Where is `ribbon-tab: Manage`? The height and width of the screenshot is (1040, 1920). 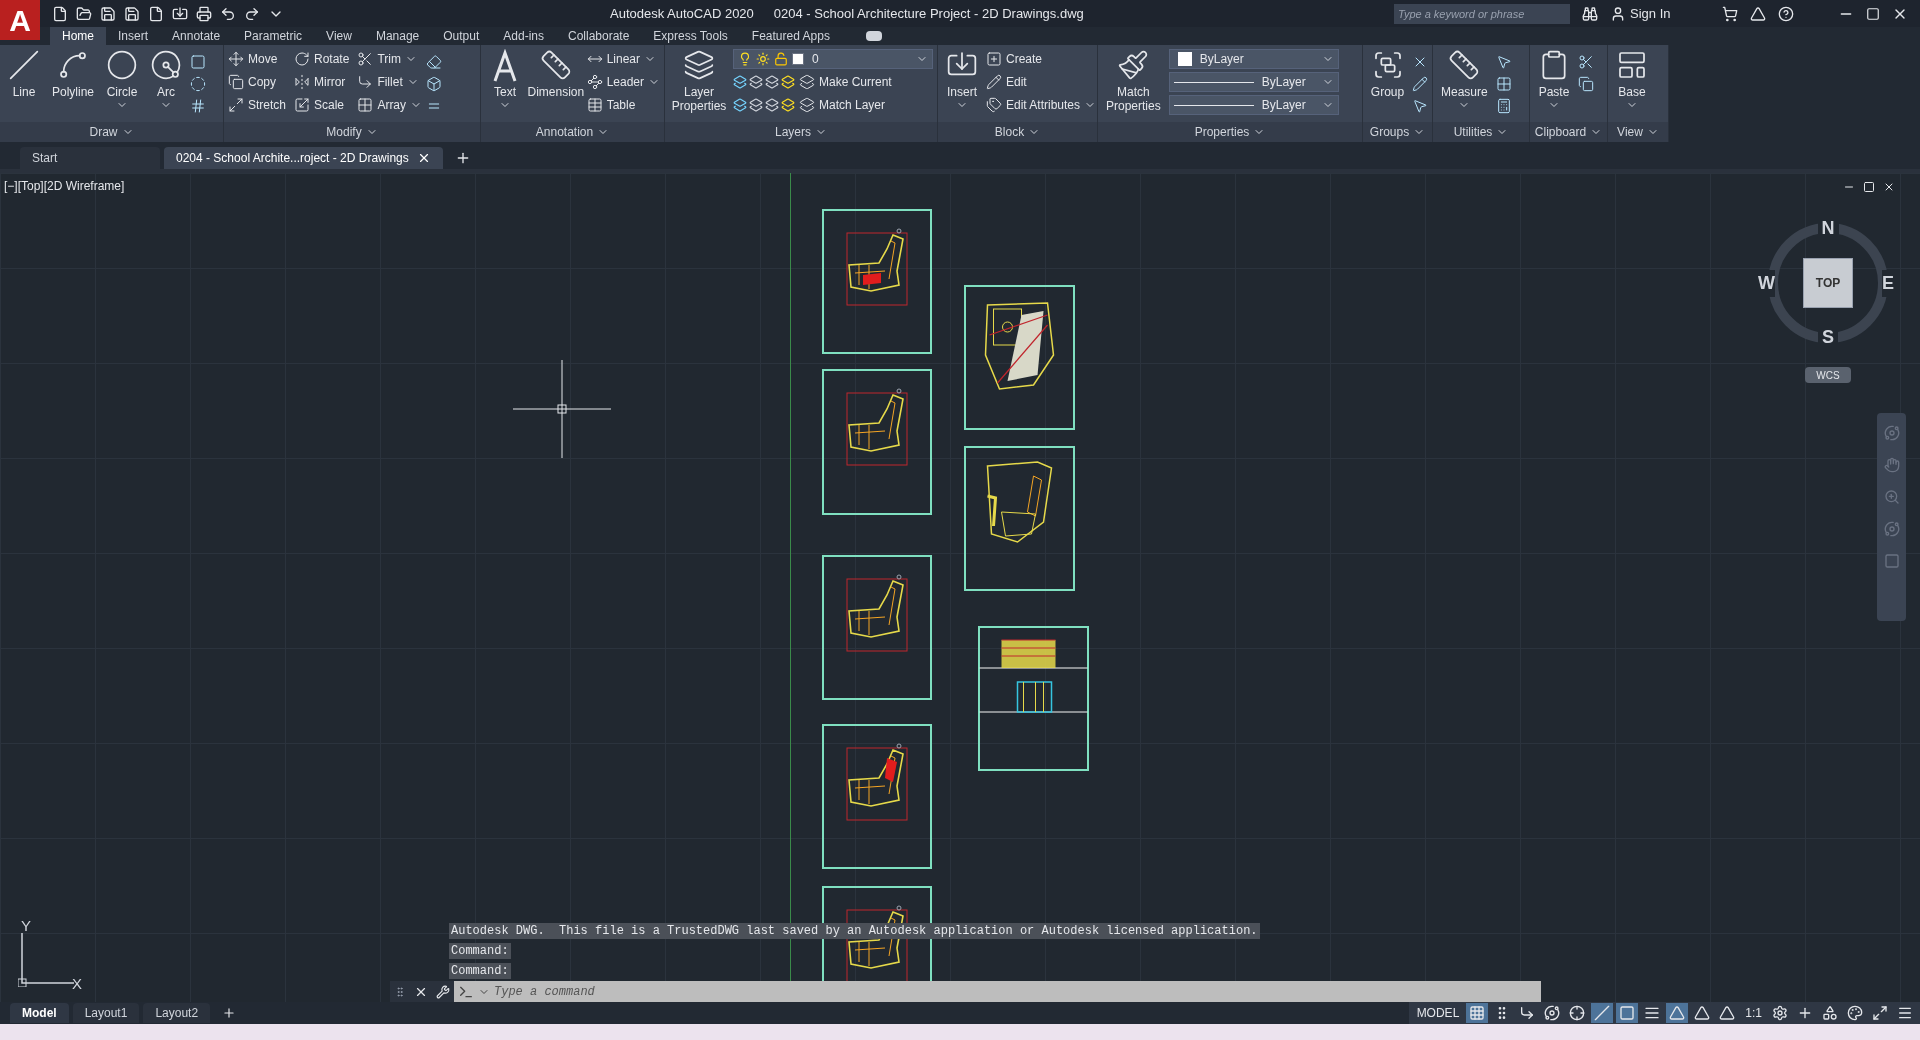
ribbon-tab: Manage is located at coordinates (397, 36).